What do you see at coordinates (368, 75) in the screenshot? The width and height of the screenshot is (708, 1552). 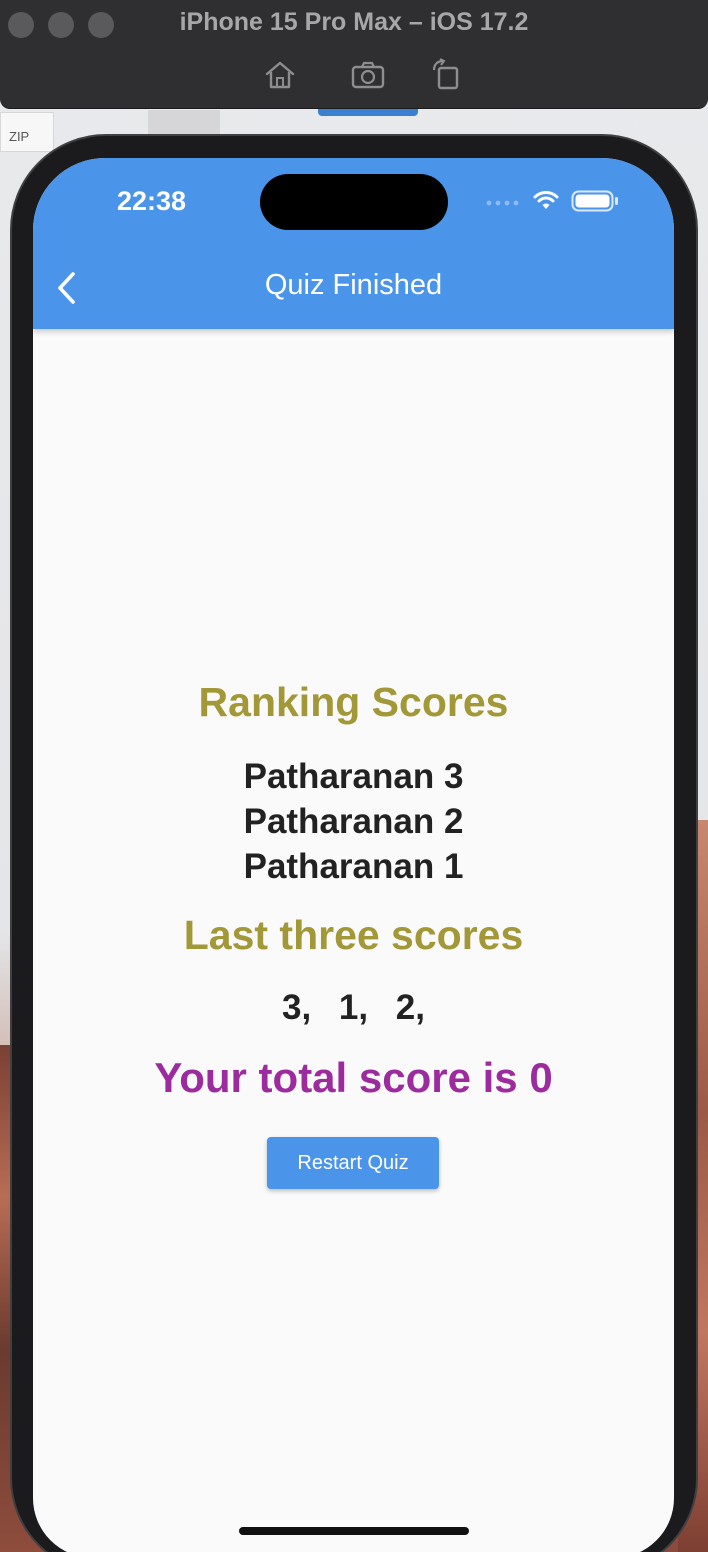 I see `screenshot-camera-icon` at bounding box center [368, 75].